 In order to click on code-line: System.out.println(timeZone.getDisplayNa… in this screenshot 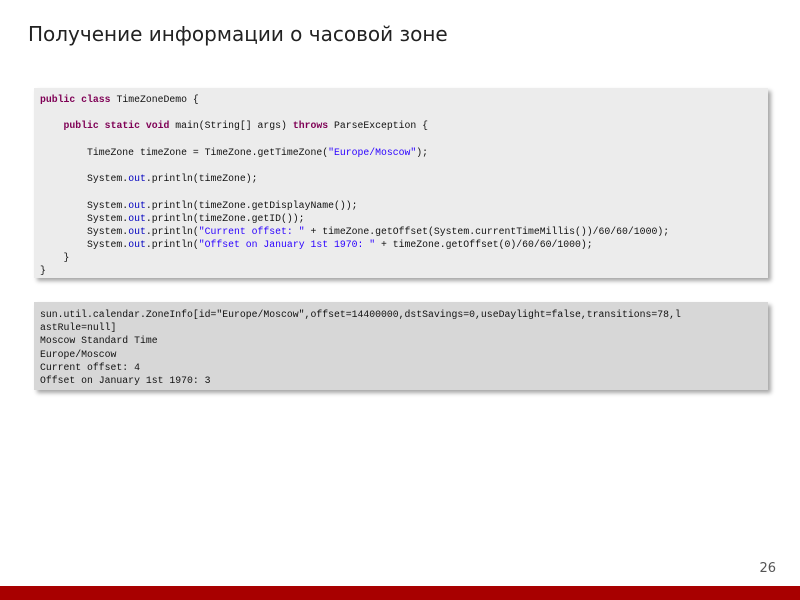, I will do `click(354, 205)`.